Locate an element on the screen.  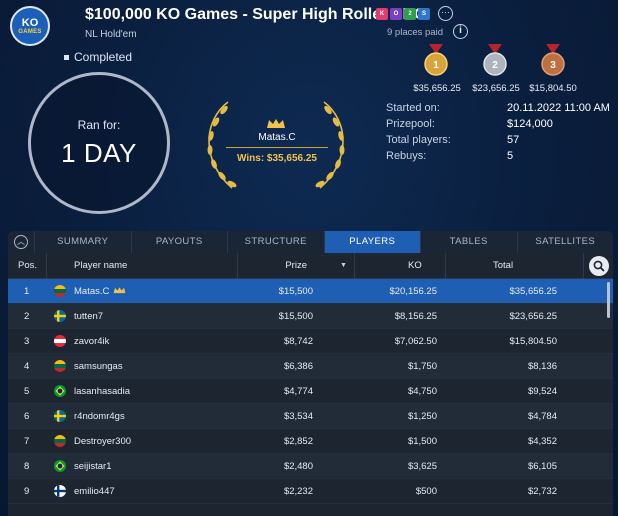
player-name-text: samsungas is located at coordinates (98, 366).